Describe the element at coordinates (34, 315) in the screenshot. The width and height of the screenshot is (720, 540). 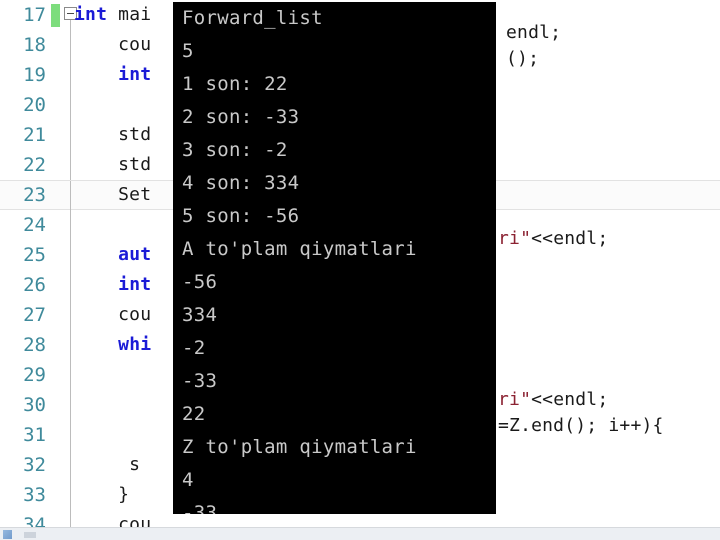
I see `line-number: 27` at that location.